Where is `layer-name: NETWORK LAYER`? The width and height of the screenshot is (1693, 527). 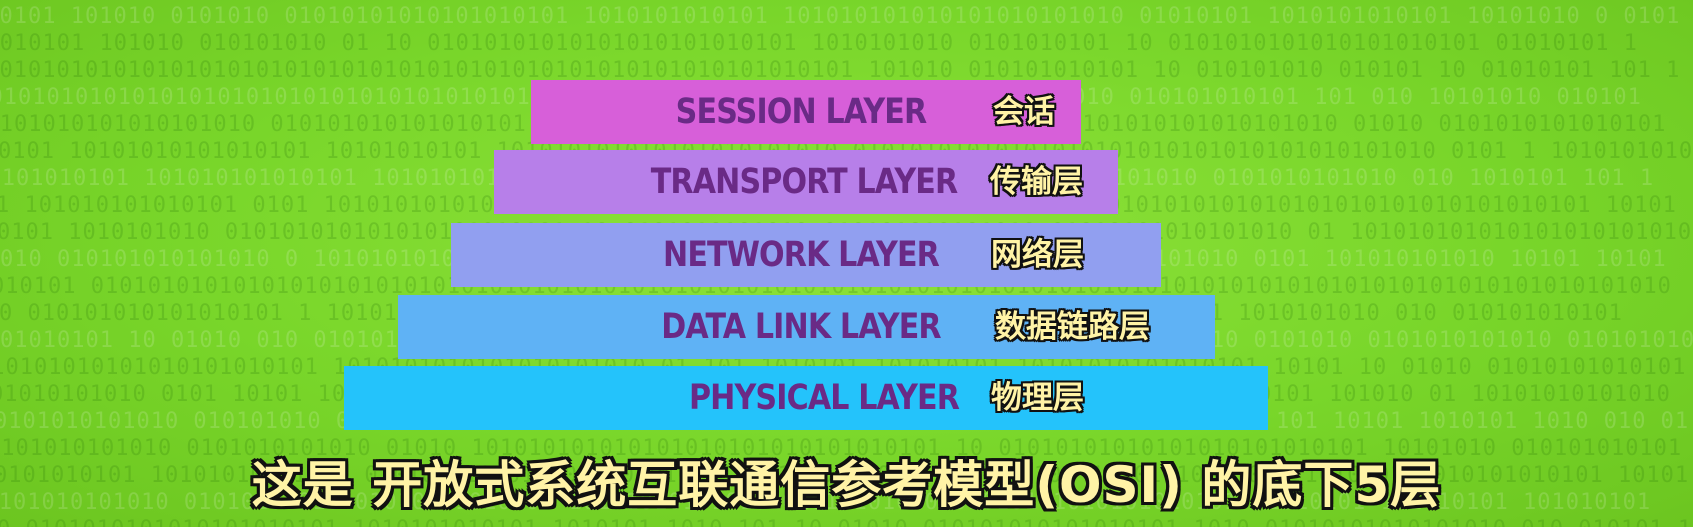 layer-name: NETWORK LAYER is located at coordinates (801, 255).